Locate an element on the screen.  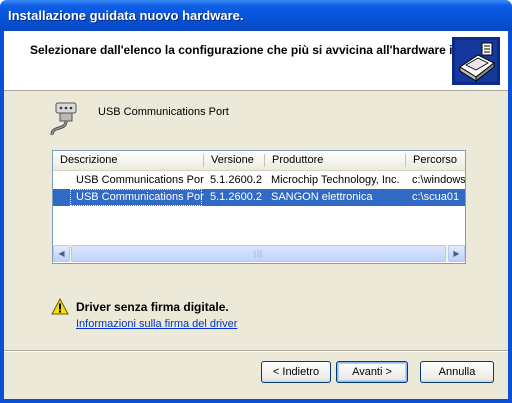
title-bar: Installazione guidata nuovo hardware. is located at coordinates (256, 15).